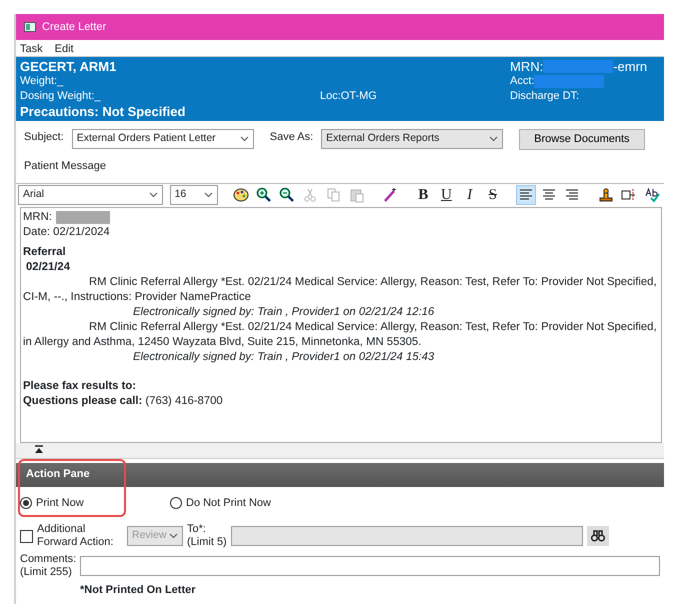 The height and width of the screenshot is (604, 674). What do you see at coordinates (522, 81) in the screenshot?
I see `acct-label: Acct:` at bounding box center [522, 81].